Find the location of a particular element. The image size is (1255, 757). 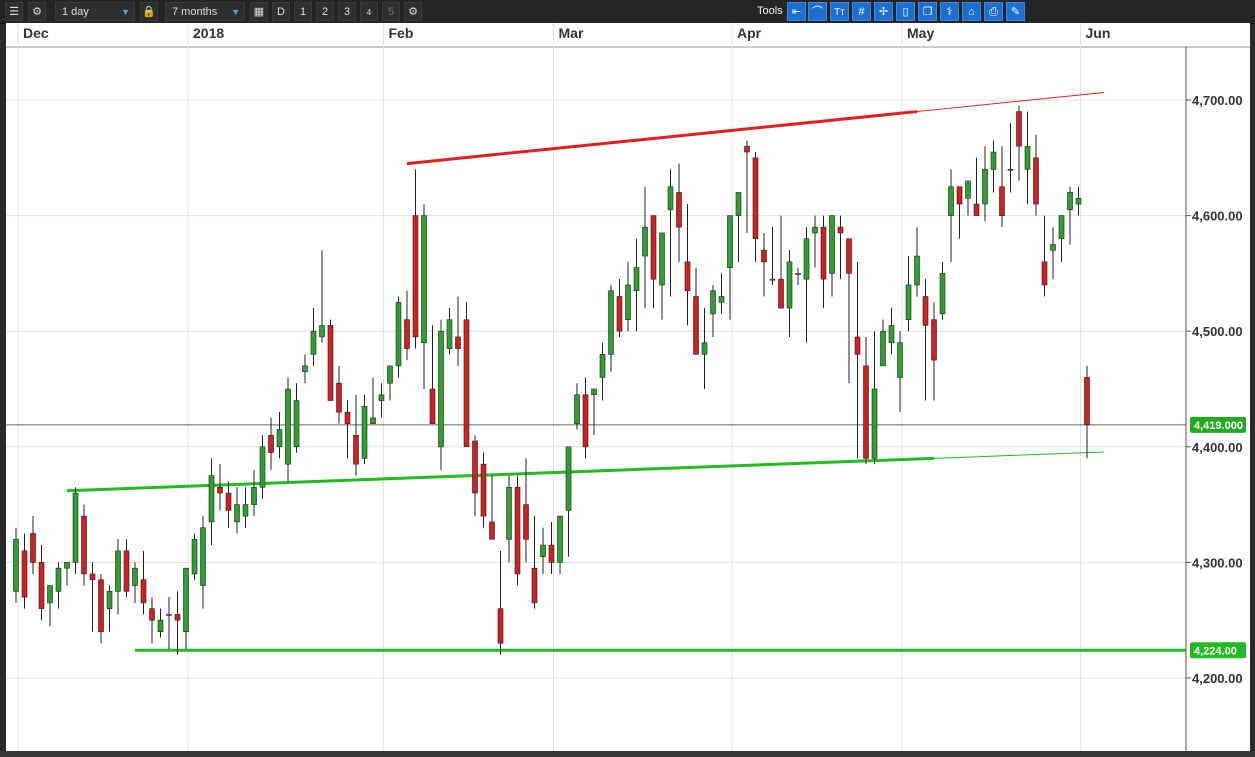

draw-tools-icon: ✎ is located at coordinates (1015, 11).